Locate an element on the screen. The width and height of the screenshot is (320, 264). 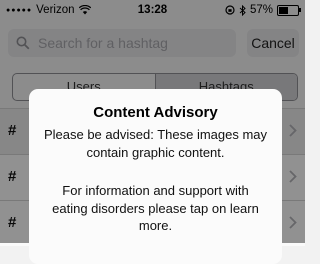
dialog-spacer is located at coordinates (155, 169).